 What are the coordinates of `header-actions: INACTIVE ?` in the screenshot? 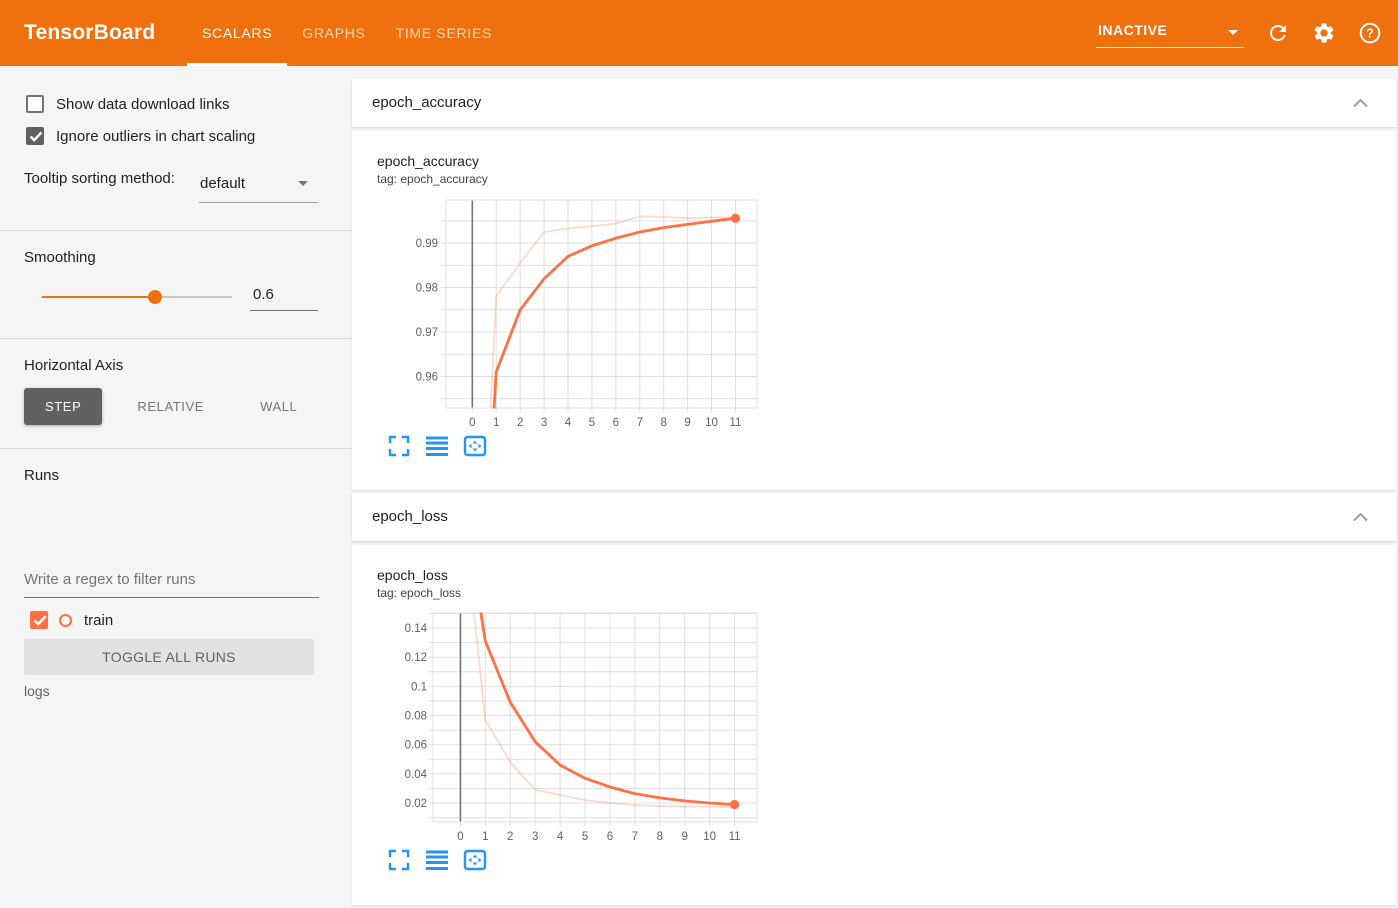 It's located at (1239, 33).